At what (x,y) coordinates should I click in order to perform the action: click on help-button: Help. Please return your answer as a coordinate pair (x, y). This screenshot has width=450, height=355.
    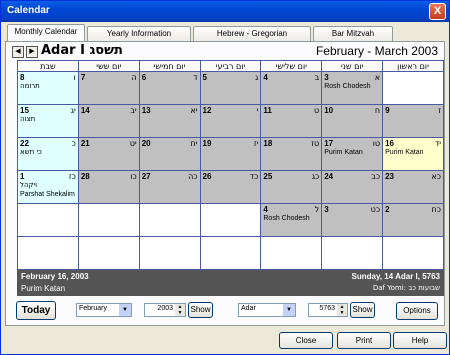
    Looking at the image, I should click on (420, 340).